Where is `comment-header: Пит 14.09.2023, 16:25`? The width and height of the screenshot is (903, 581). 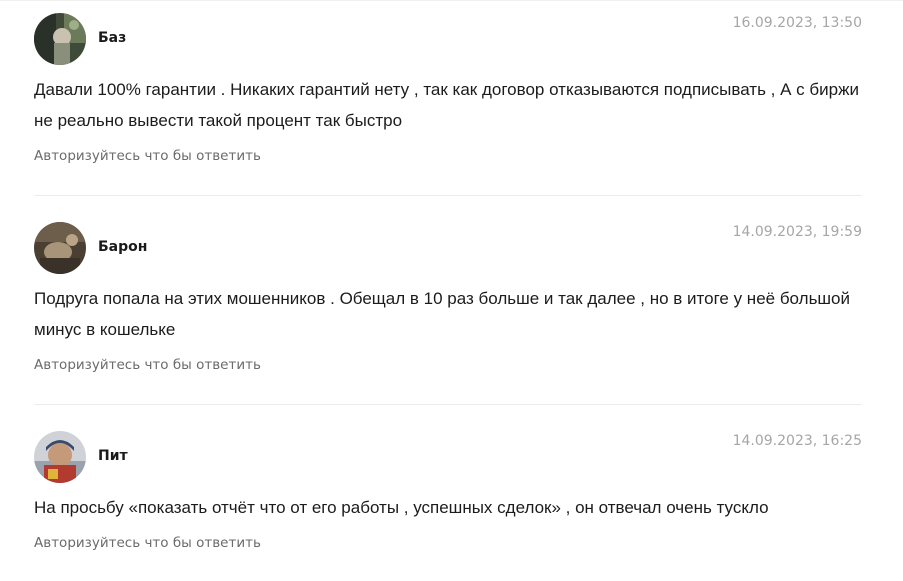 comment-header: Пит 14.09.2023, 16:25 is located at coordinates (448, 457).